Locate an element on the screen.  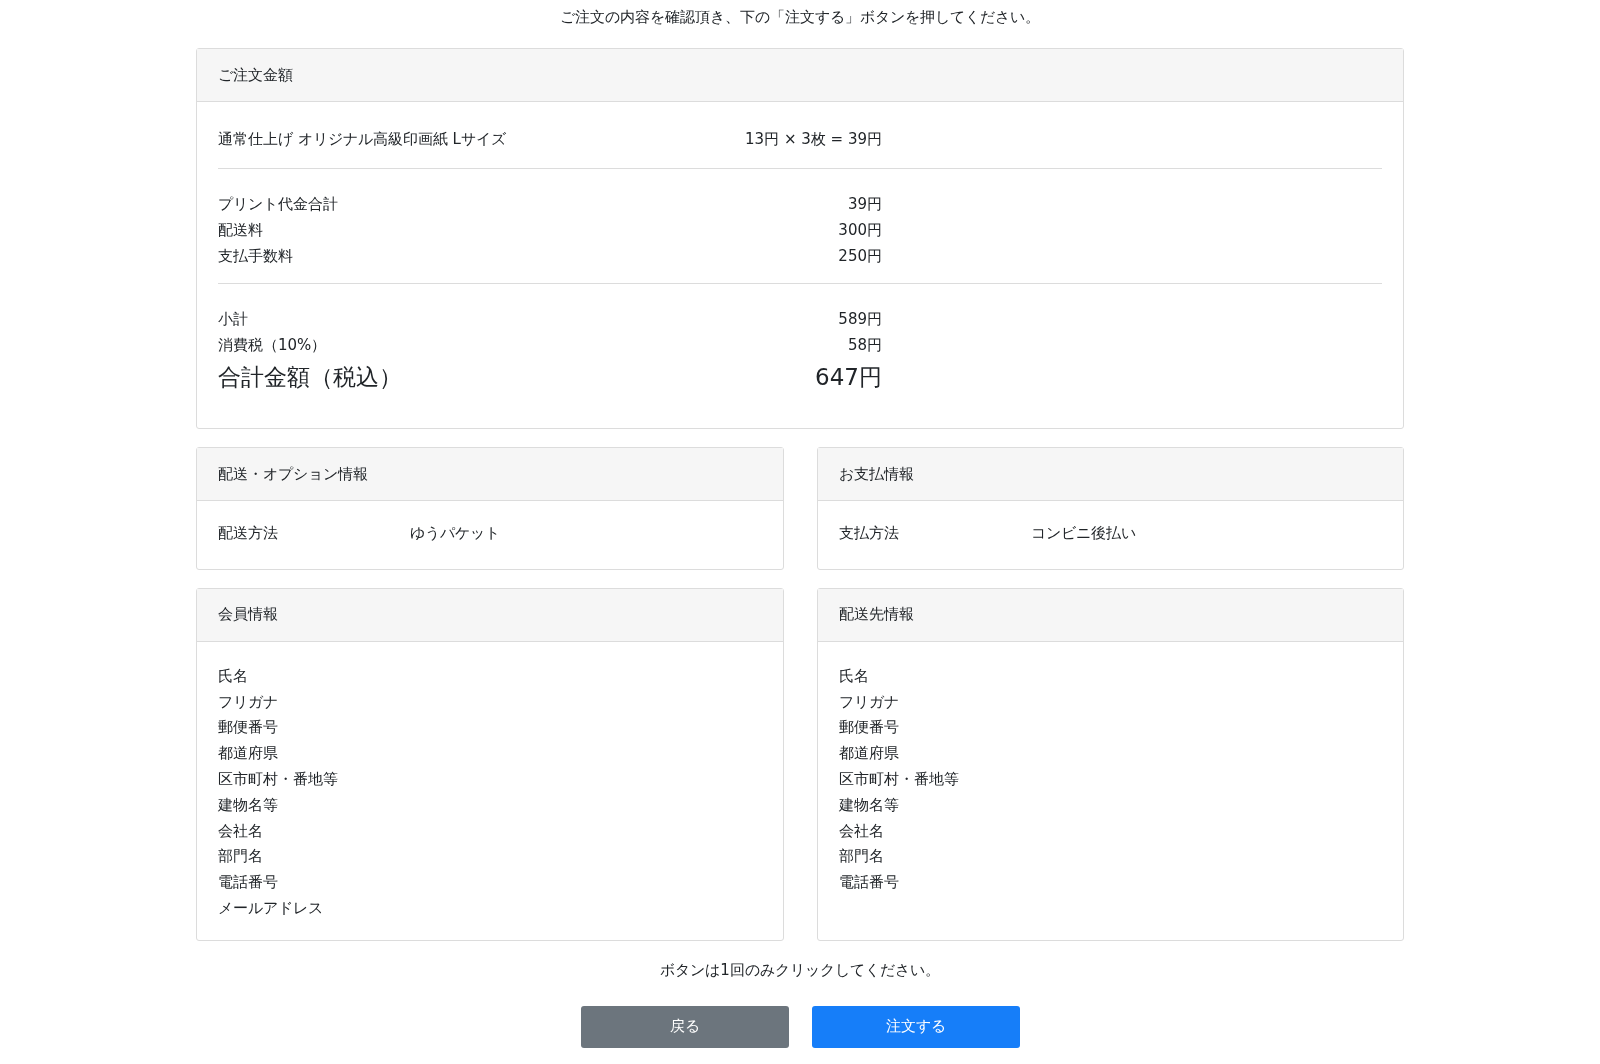
card-header: お支払情報 is located at coordinates (1110, 474).